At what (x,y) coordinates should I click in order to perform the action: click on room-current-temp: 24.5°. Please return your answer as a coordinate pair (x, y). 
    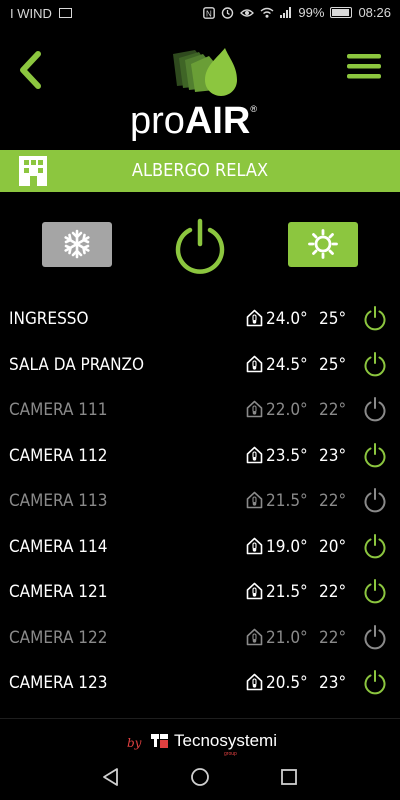
    Looking at the image, I should click on (287, 364).